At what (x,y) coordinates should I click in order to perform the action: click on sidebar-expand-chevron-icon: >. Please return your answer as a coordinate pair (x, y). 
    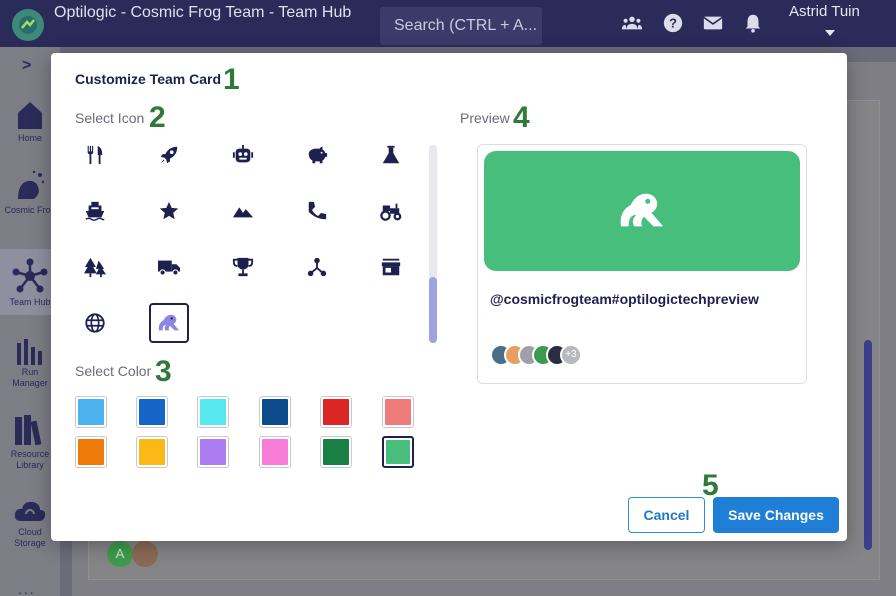
    Looking at the image, I should click on (26, 66).